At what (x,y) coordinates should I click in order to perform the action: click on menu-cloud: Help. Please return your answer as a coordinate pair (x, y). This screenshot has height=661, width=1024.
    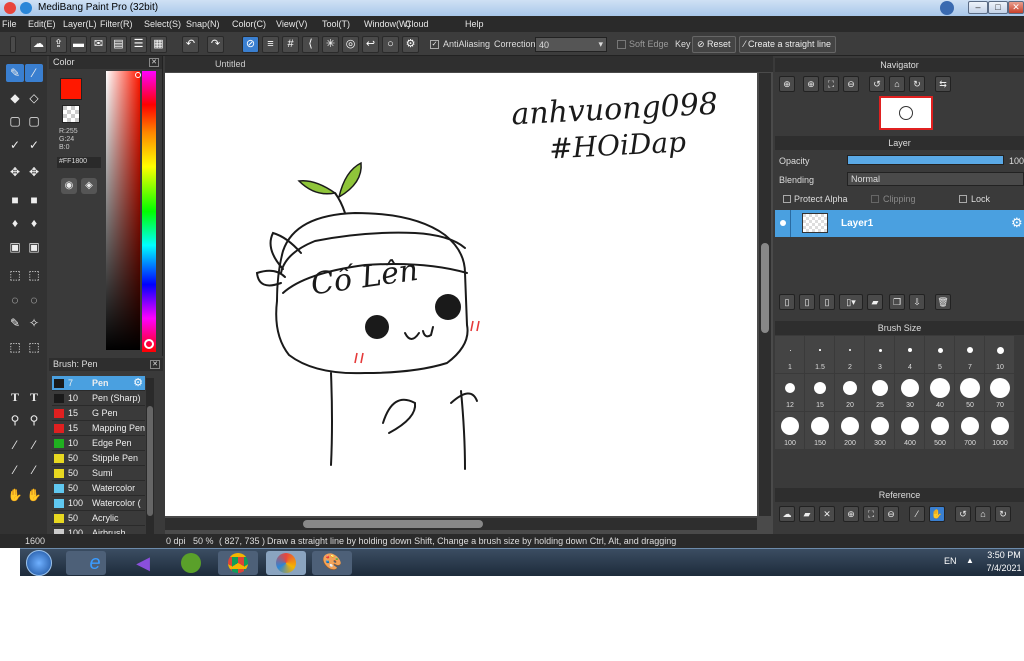
    Looking at the image, I should click on (474, 24).